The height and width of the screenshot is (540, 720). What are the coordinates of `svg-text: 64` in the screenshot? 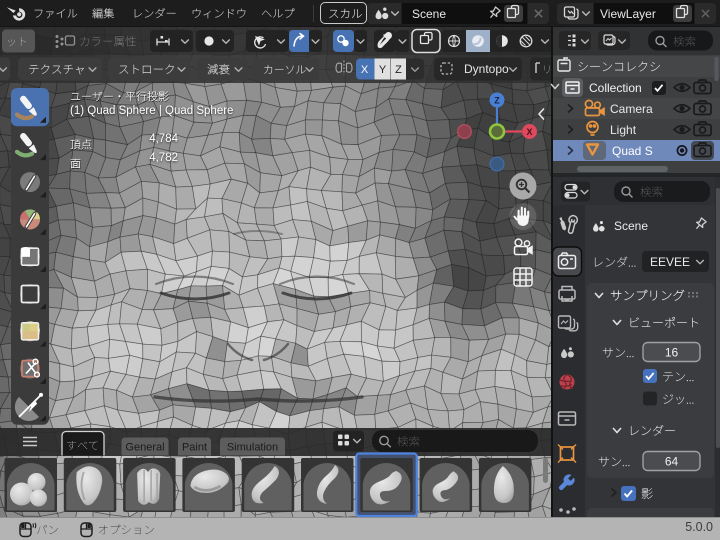 It's located at (672, 462).